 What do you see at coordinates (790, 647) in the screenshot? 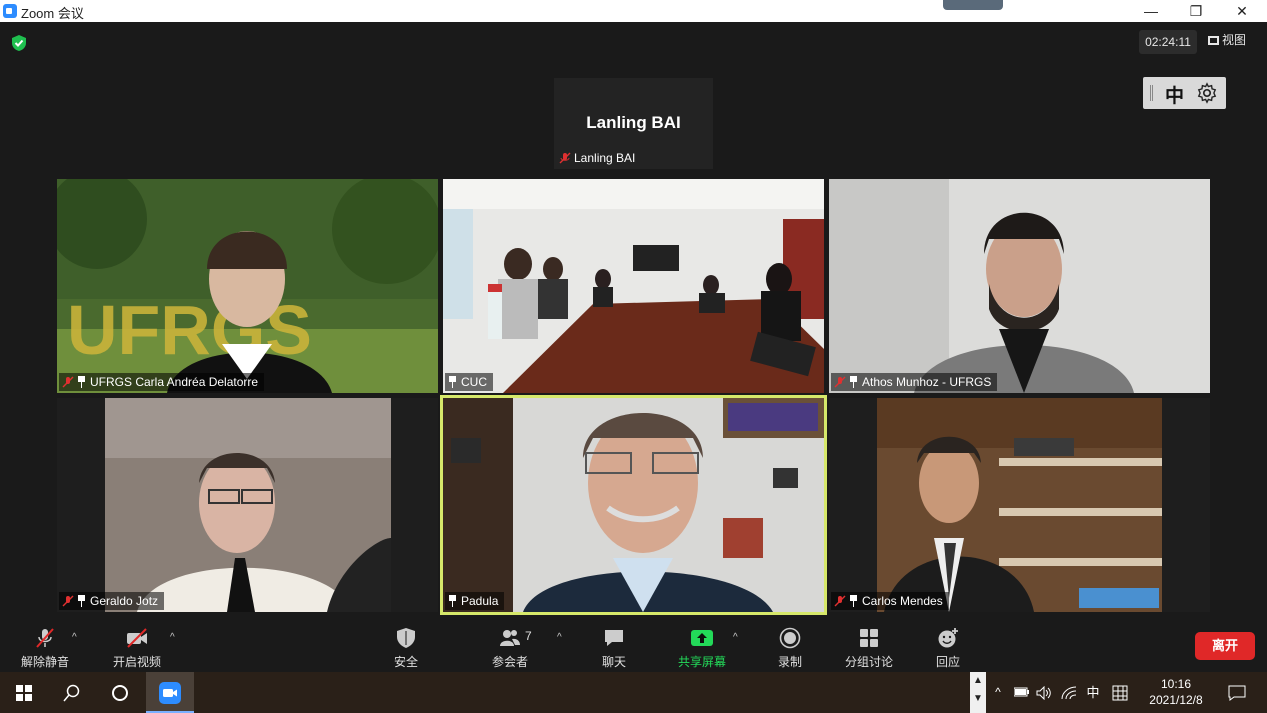
I see `record-button: 录制` at bounding box center [790, 647].